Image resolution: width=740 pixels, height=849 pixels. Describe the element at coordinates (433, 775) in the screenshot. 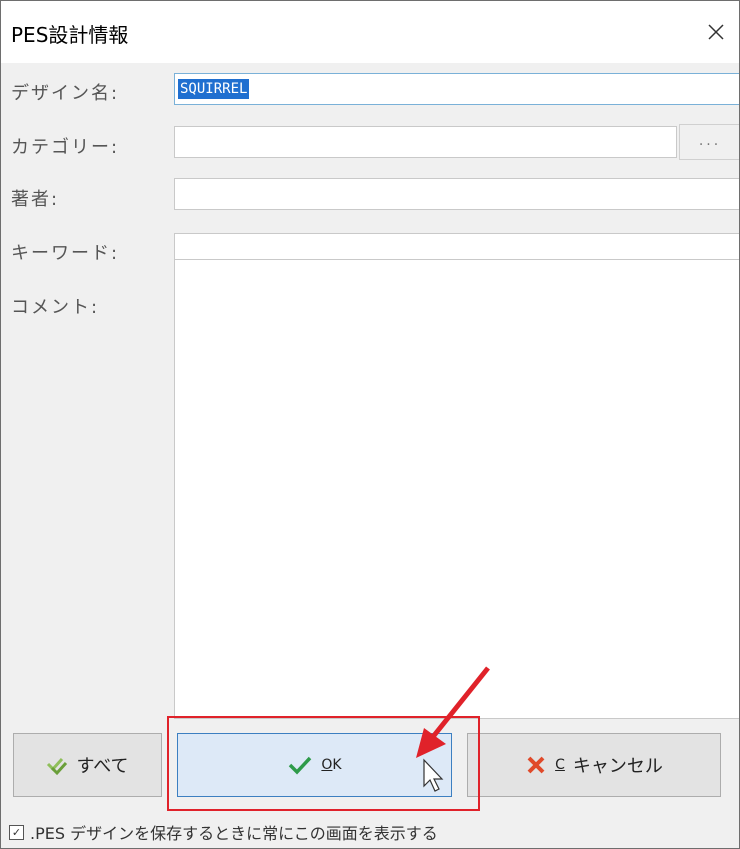

I see `mouse-cursor-icon` at that location.